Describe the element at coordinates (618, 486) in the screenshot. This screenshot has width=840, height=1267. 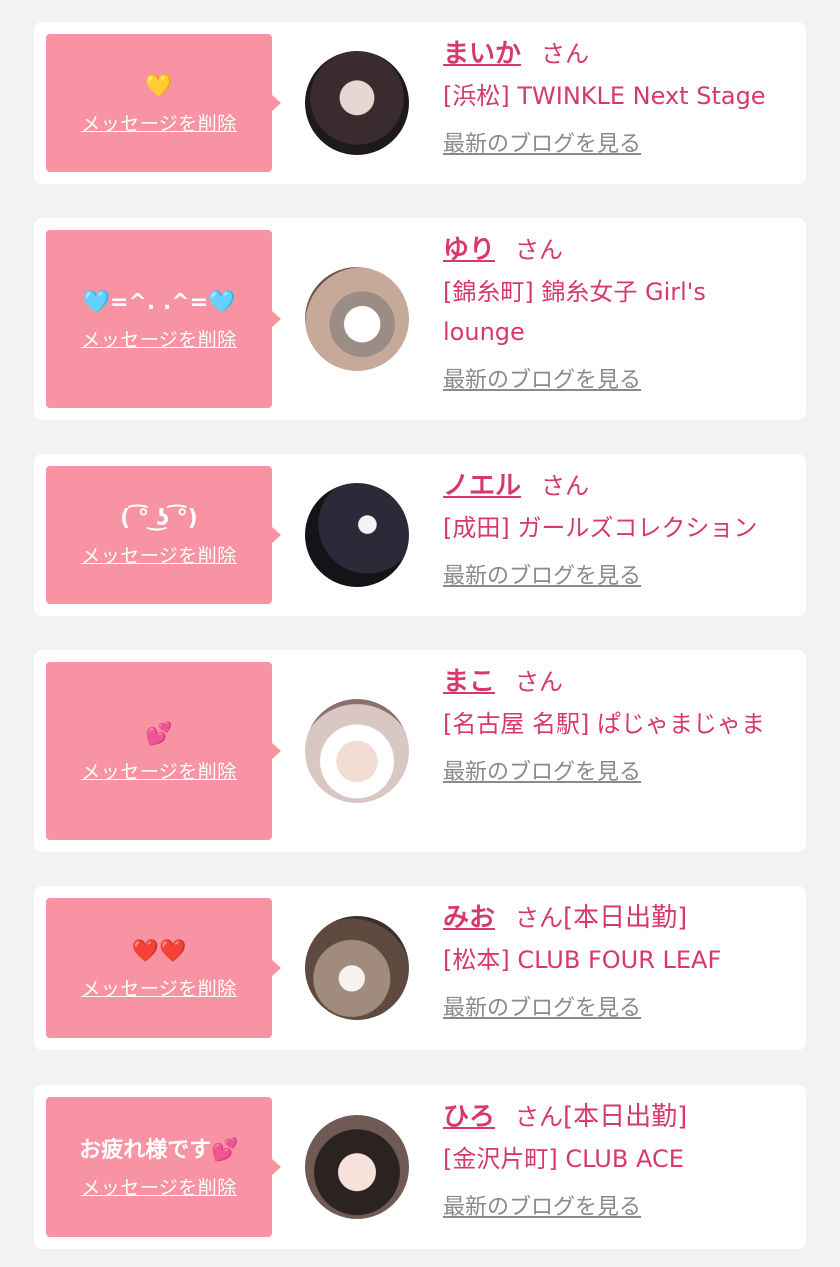
I see `name-line: ノエル さん` at that location.